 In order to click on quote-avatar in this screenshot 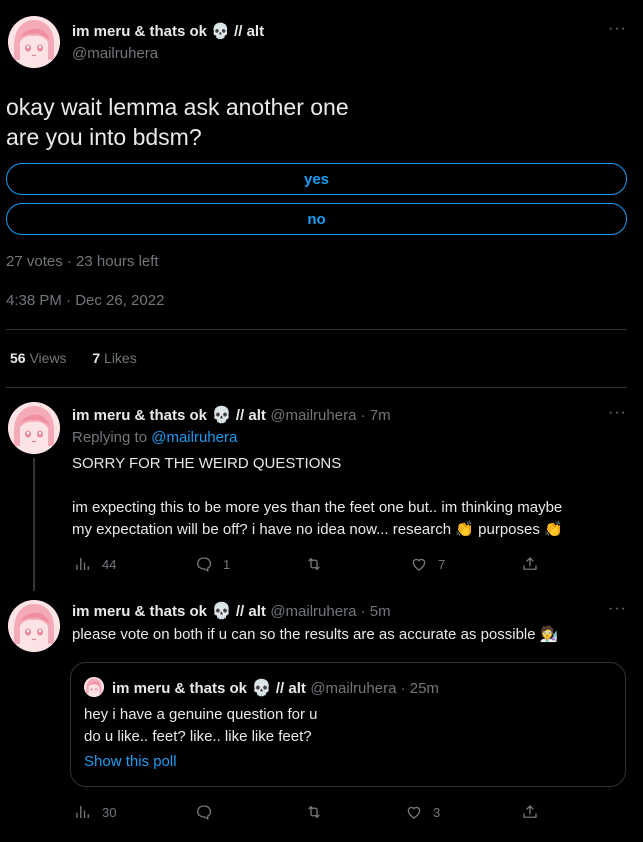, I will do `click(94, 687)`.